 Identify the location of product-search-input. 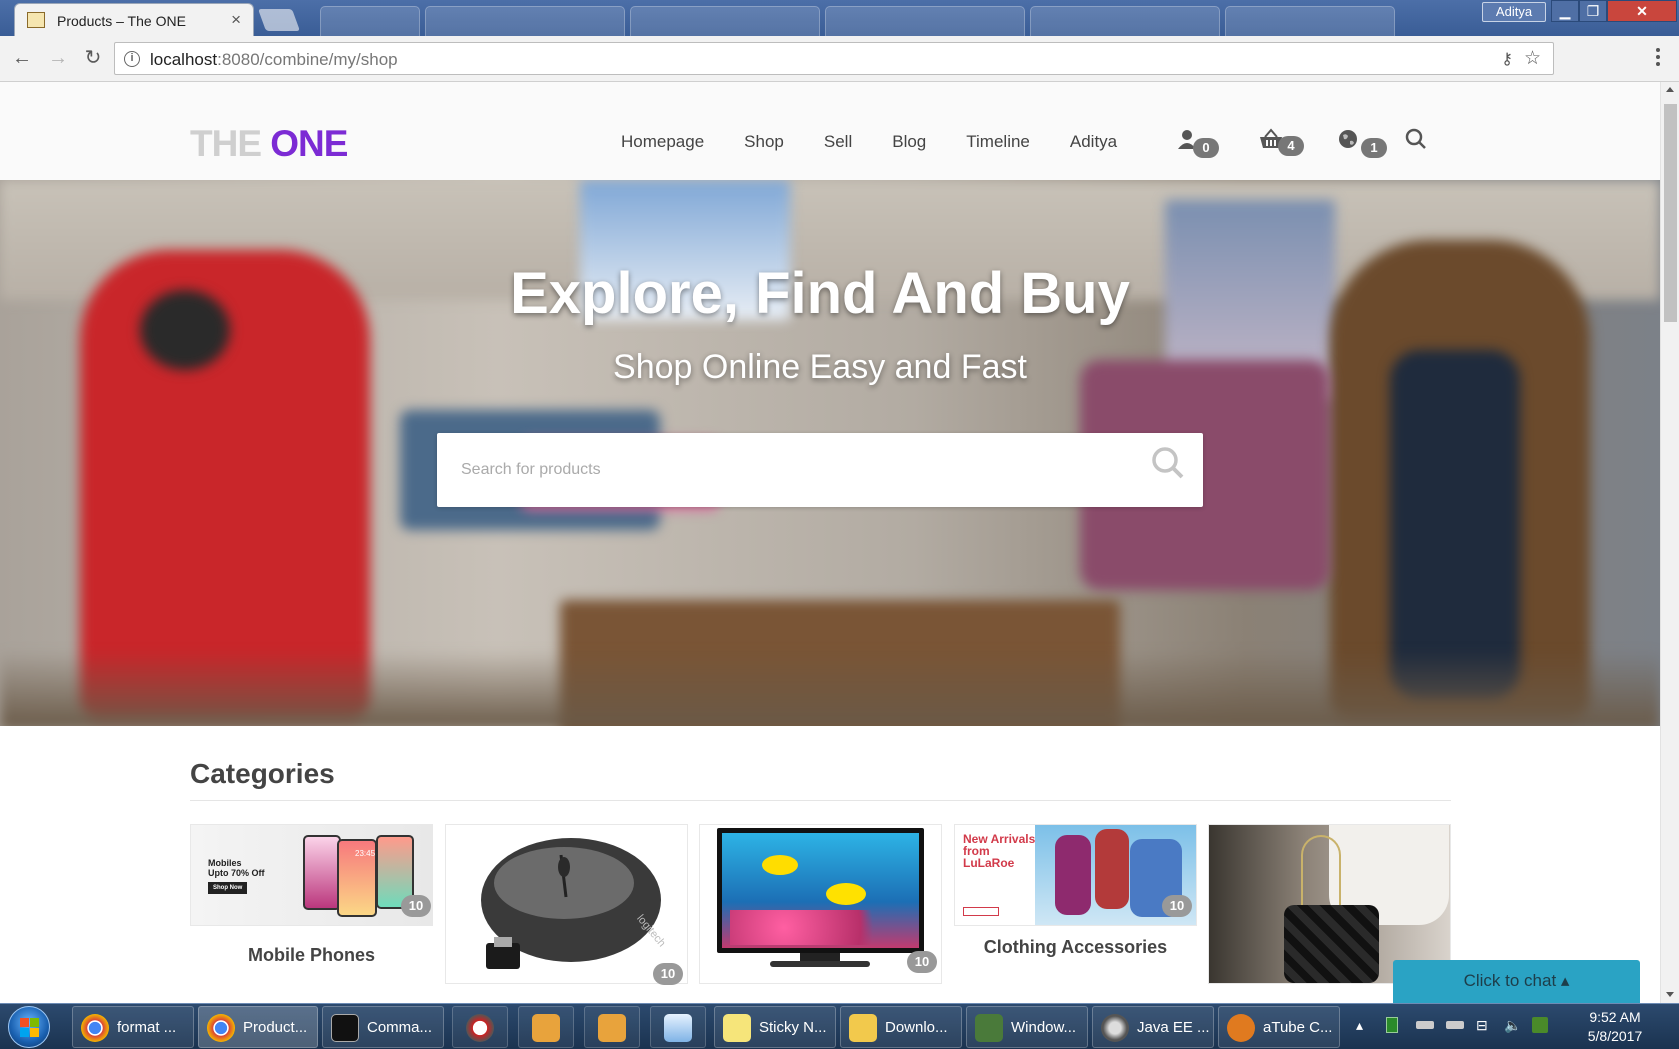
(782, 470).